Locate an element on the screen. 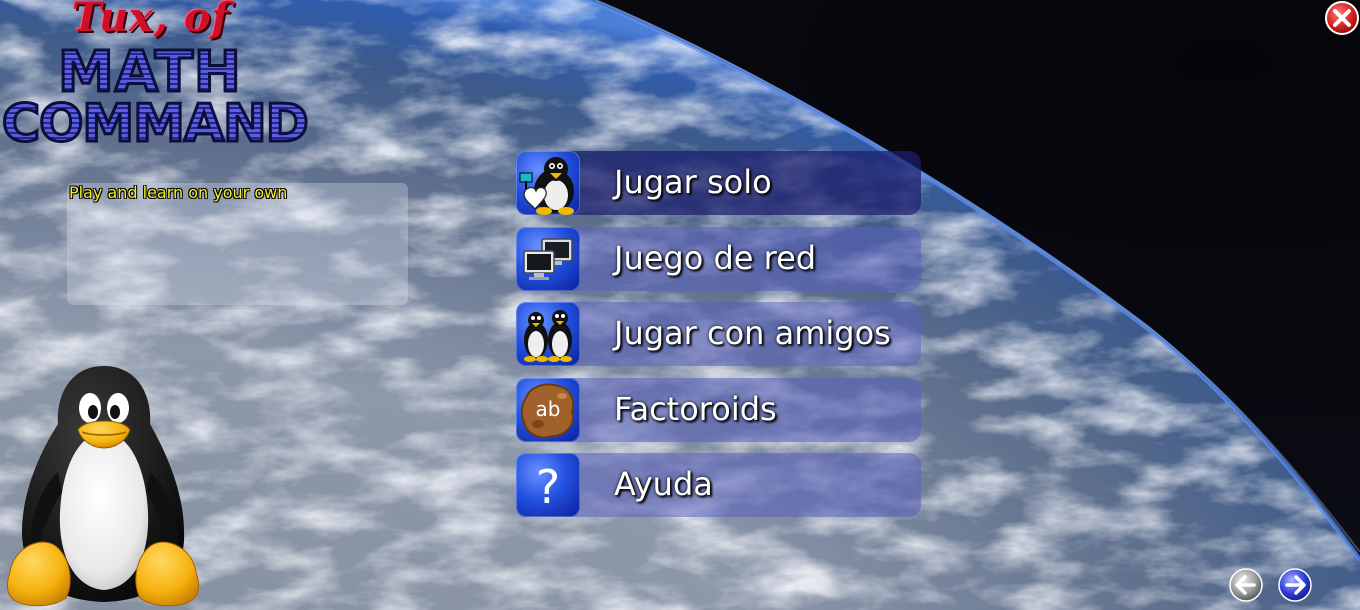 This screenshot has width=1360, height=610. two-penguins-icon is located at coordinates (548, 334).